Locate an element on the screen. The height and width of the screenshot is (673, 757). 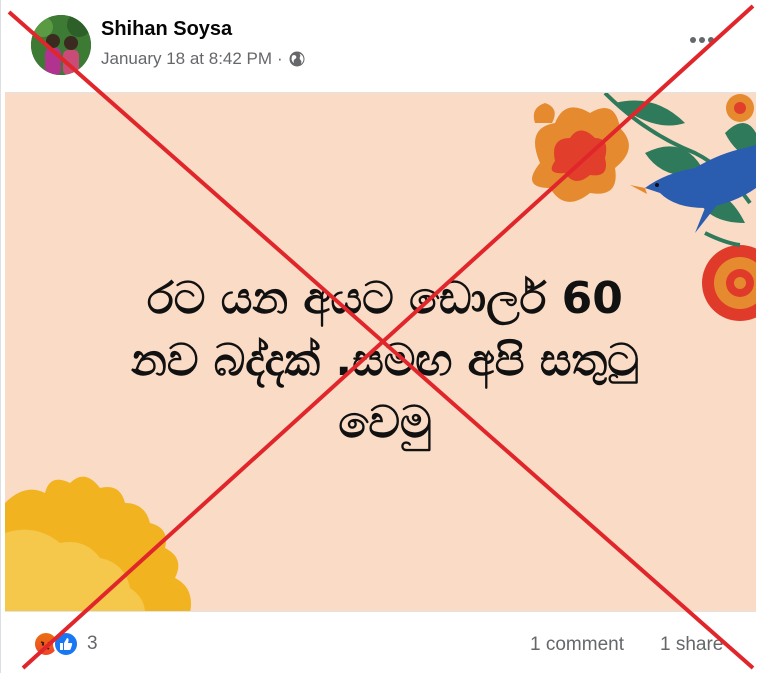
post-header: Shihan Soysa January 18 at 8:42 PM · is located at coordinates (379, 46).